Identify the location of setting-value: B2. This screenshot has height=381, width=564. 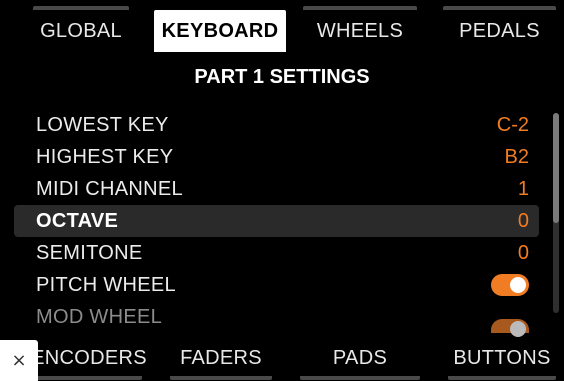
(516, 156).